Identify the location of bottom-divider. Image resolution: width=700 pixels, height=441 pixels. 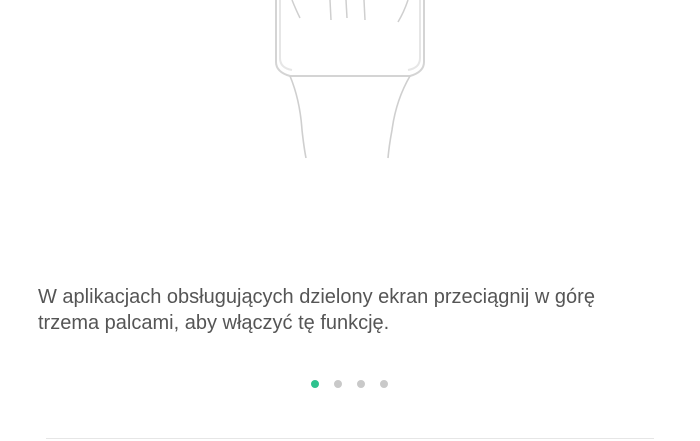
(350, 438).